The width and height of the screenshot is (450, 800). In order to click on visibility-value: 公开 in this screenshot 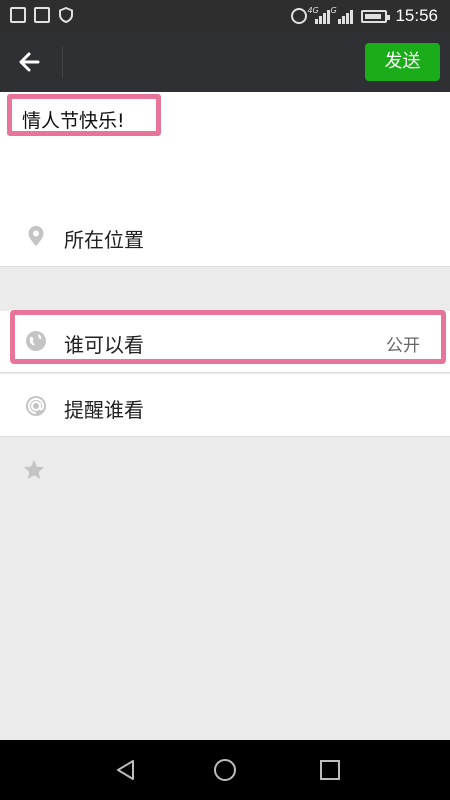, I will do `click(403, 346)`.